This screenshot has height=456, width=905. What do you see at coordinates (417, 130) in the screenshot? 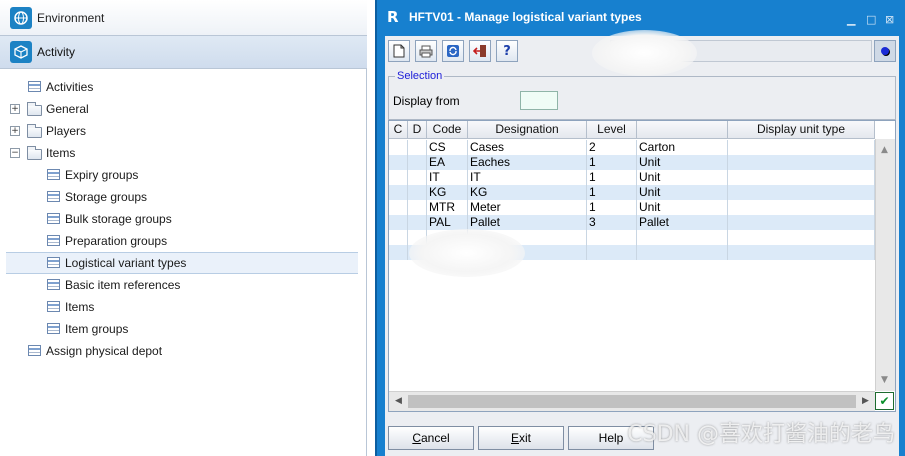
I see `column-header-d: D` at bounding box center [417, 130].